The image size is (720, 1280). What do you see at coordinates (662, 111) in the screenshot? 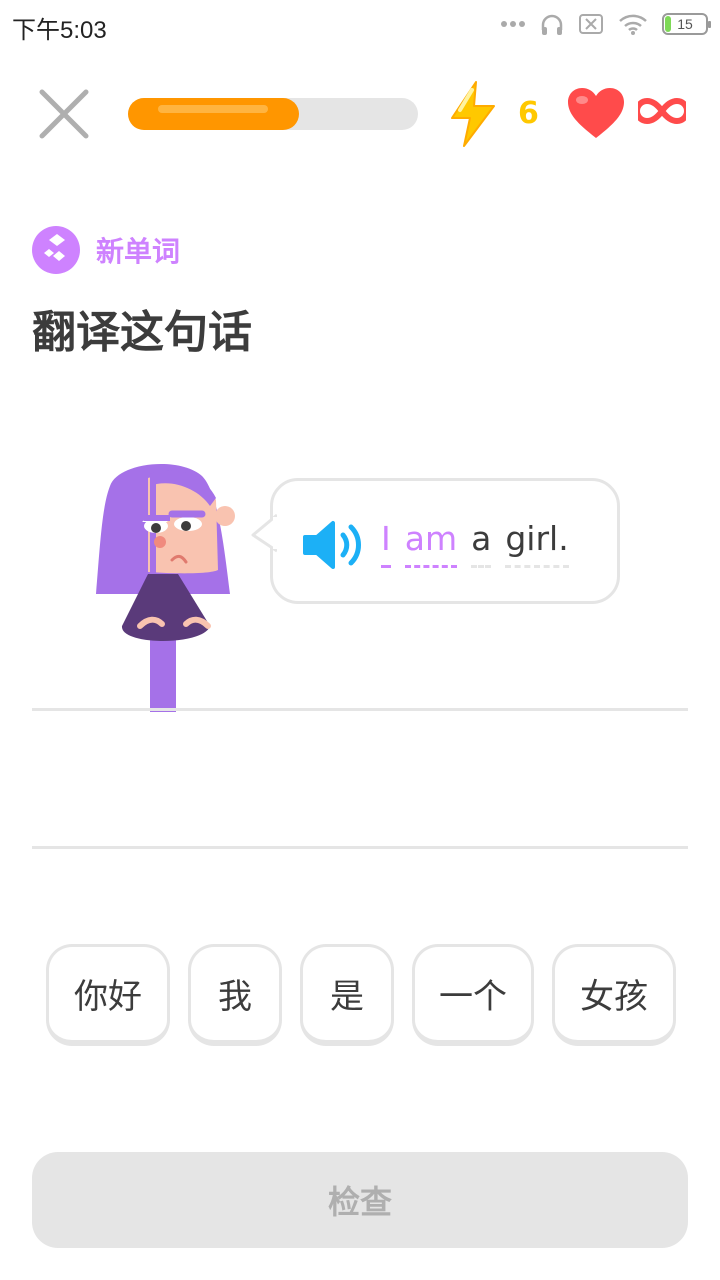
I see `infinity-icon` at bounding box center [662, 111].